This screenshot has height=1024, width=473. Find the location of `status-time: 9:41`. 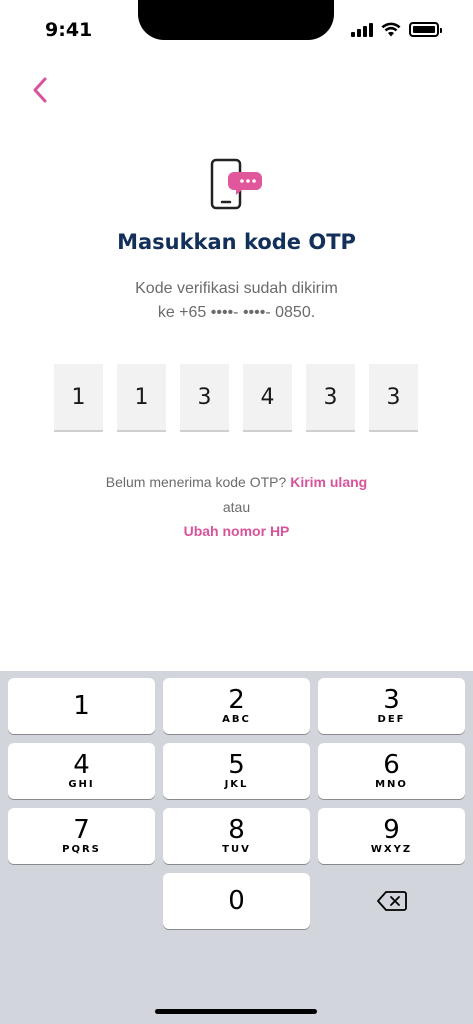

status-time: 9:41 is located at coordinates (69, 30).